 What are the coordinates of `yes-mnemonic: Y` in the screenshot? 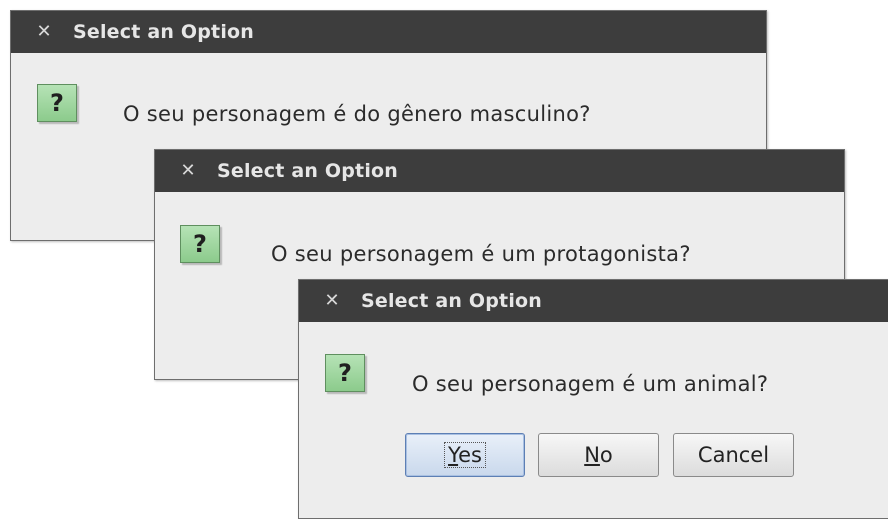 It's located at (453, 455).